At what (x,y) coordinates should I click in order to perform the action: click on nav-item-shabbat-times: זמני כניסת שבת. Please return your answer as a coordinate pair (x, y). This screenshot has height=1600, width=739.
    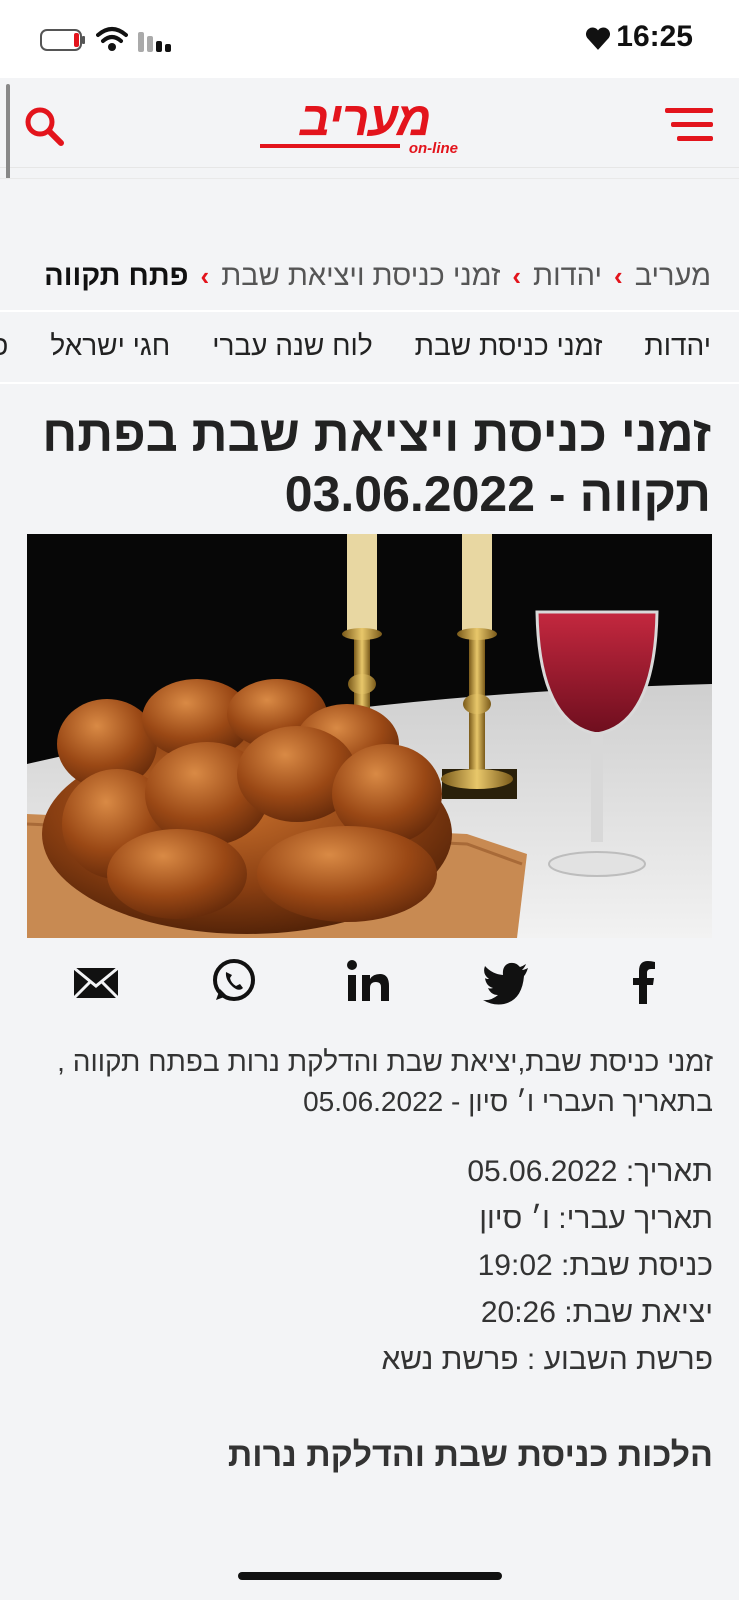
    Looking at the image, I should click on (509, 346).